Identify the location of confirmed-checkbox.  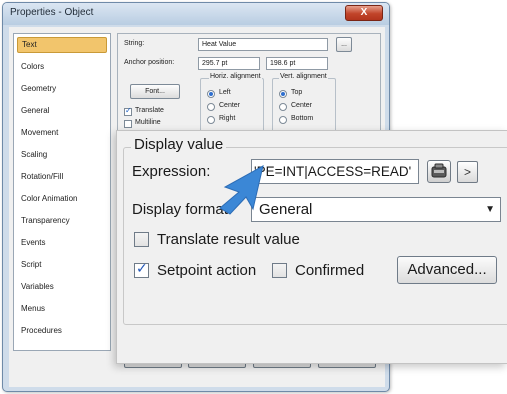
(279, 270).